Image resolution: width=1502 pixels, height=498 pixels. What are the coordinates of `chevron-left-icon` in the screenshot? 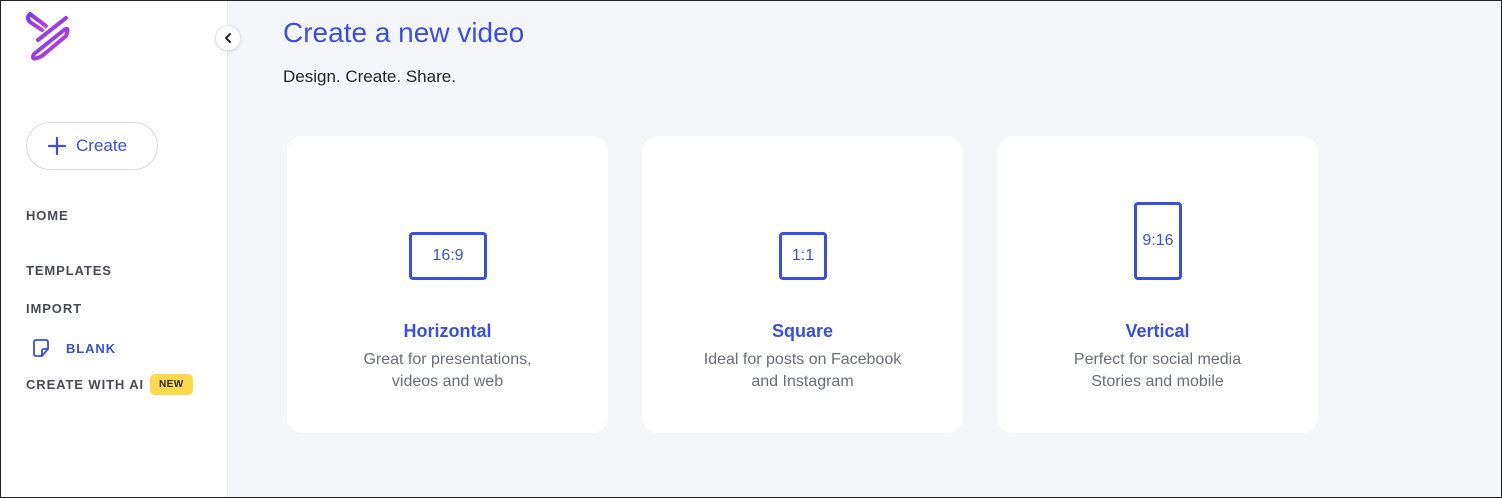 It's located at (228, 38).